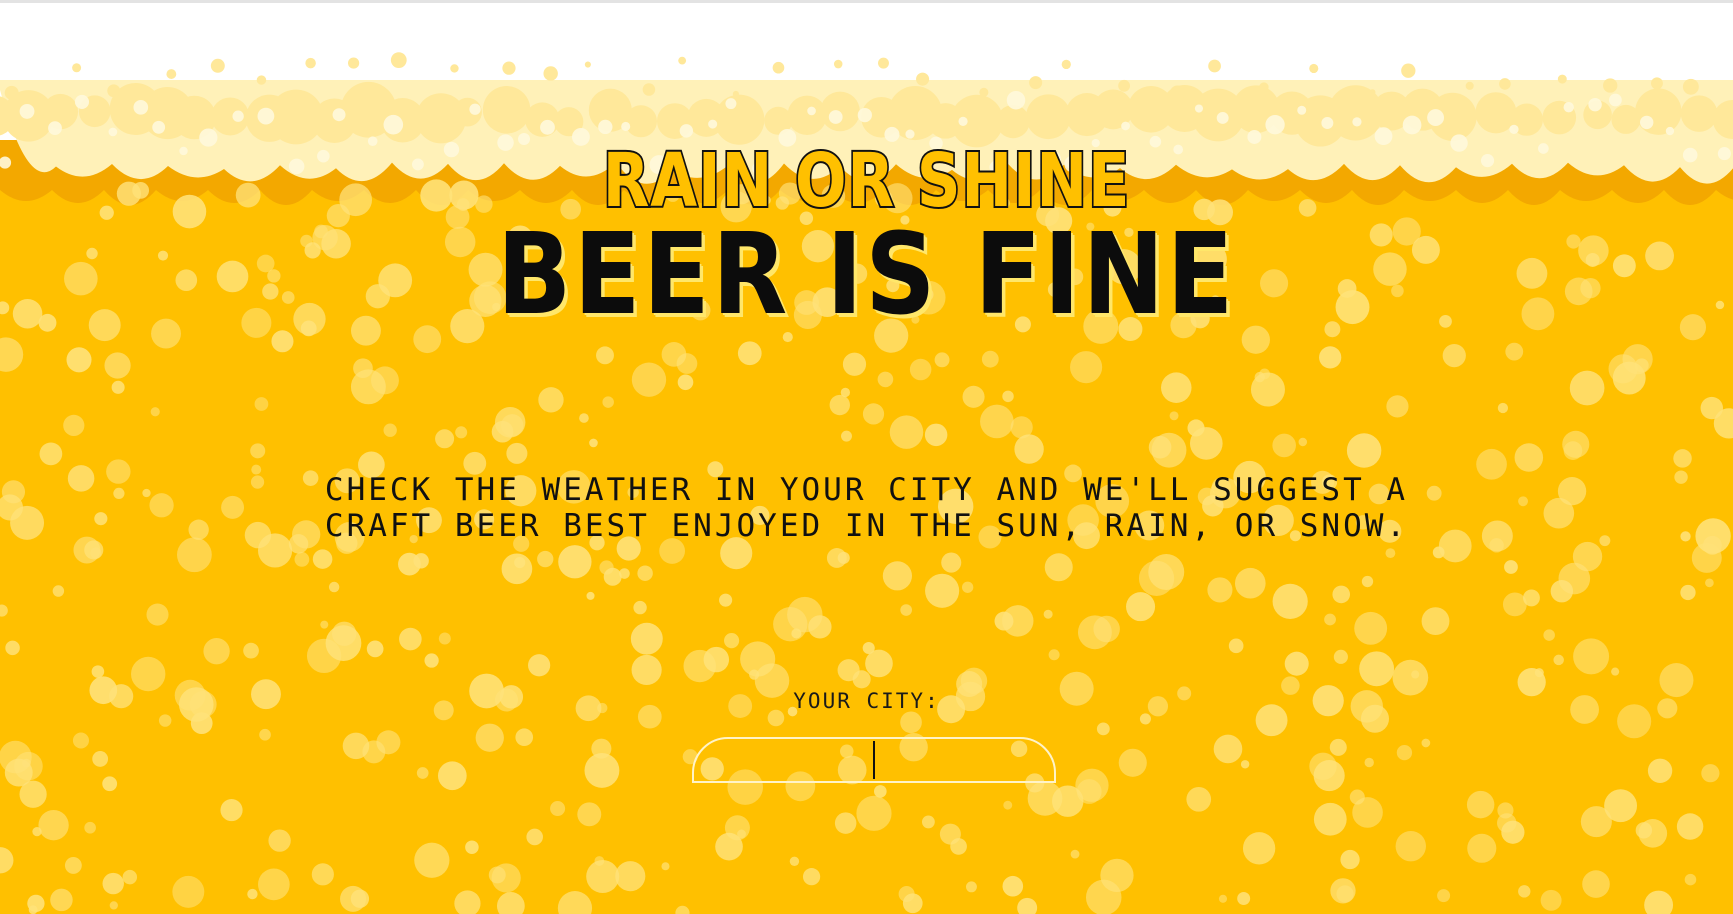 The width and height of the screenshot is (1733, 914). I want to click on text-caret, so click(874, 760).